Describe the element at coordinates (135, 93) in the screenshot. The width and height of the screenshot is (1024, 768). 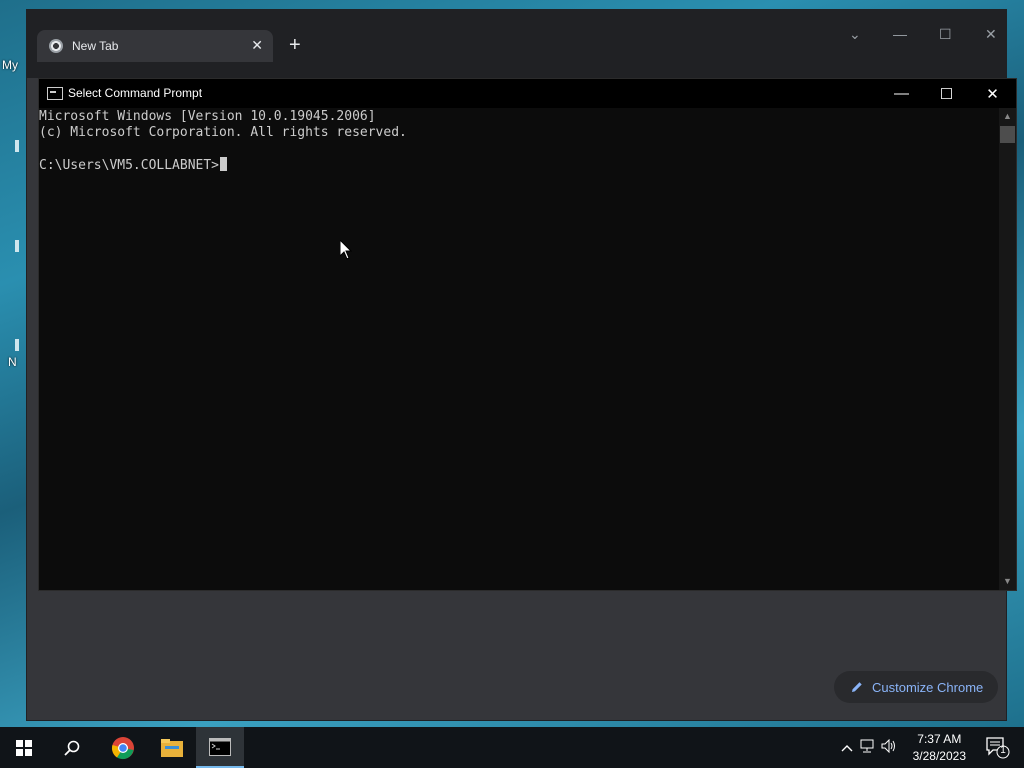
I see `window-title: Select Command Prompt` at that location.